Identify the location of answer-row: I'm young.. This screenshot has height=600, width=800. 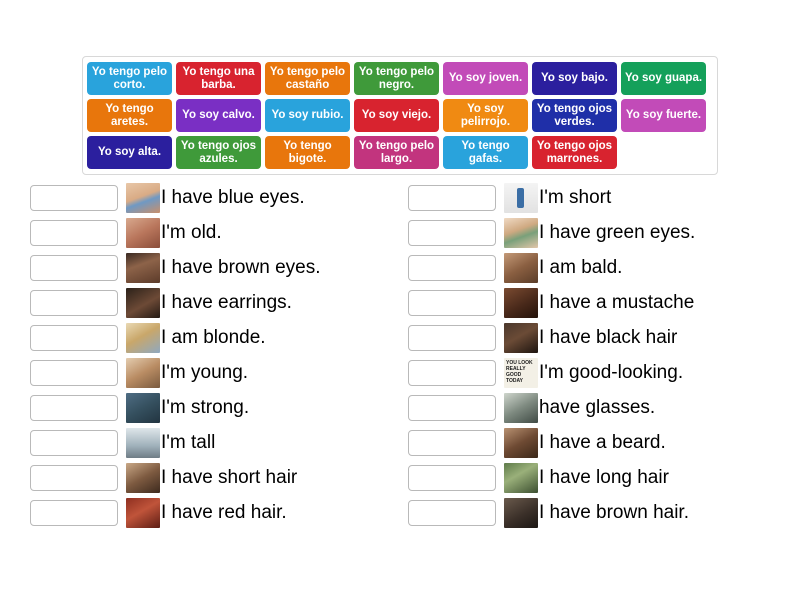
(215, 372).